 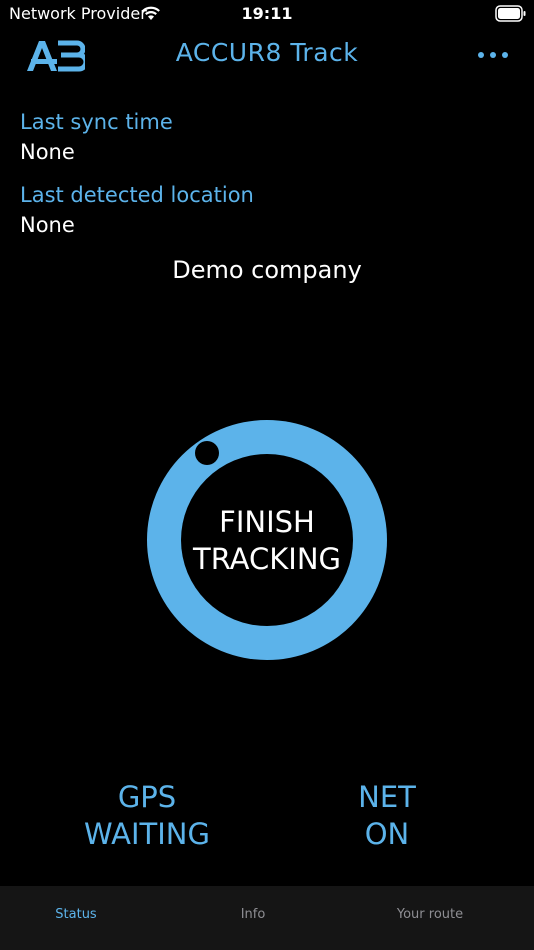 I want to click on status-bar: Network Provider 19:11, so click(x=267, y=15).